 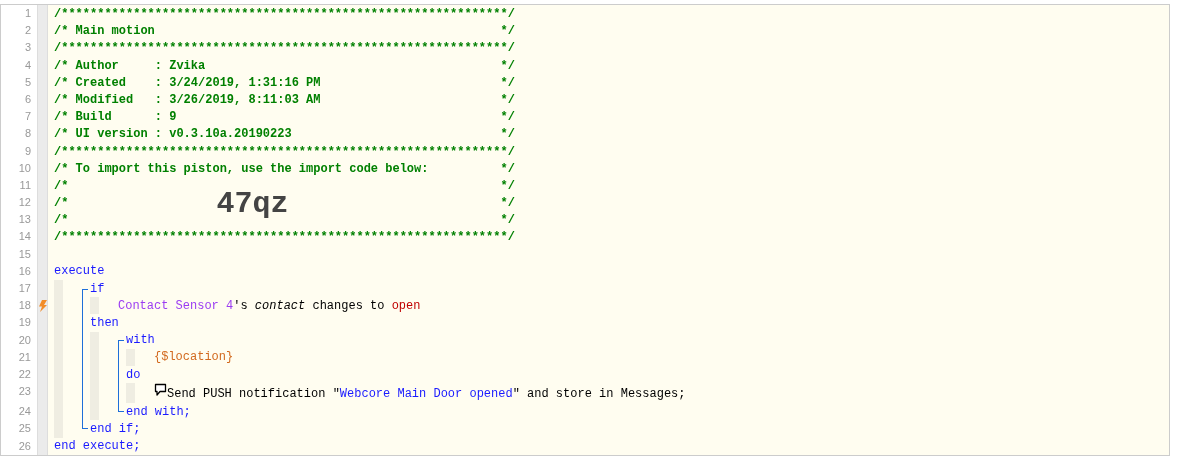 What do you see at coordinates (158, 412) in the screenshot?
I see `code-line: end with;` at bounding box center [158, 412].